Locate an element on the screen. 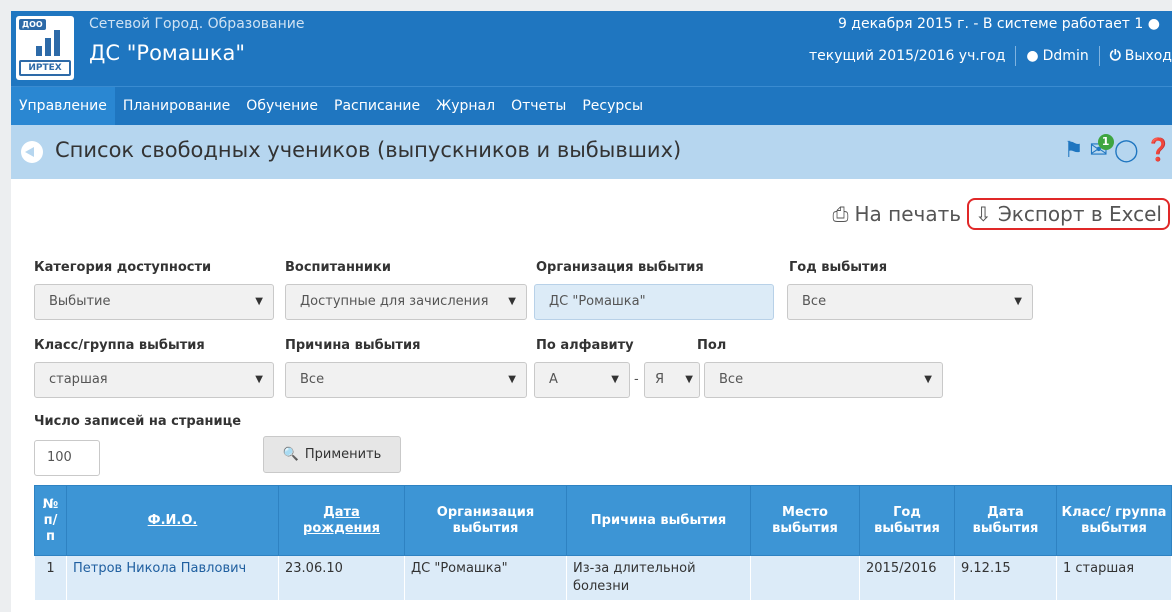  alpha-to-value: Я is located at coordinates (660, 379).